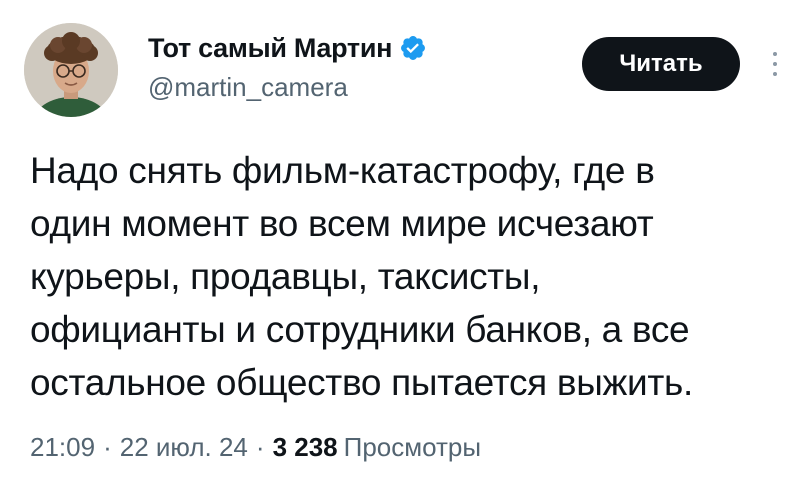 Image resolution: width=800 pixels, height=494 pixels. What do you see at coordinates (270, 48) in the screenshot?
I see `author-display-name: Тот самый Мартин` at bounding box center [270, 48].